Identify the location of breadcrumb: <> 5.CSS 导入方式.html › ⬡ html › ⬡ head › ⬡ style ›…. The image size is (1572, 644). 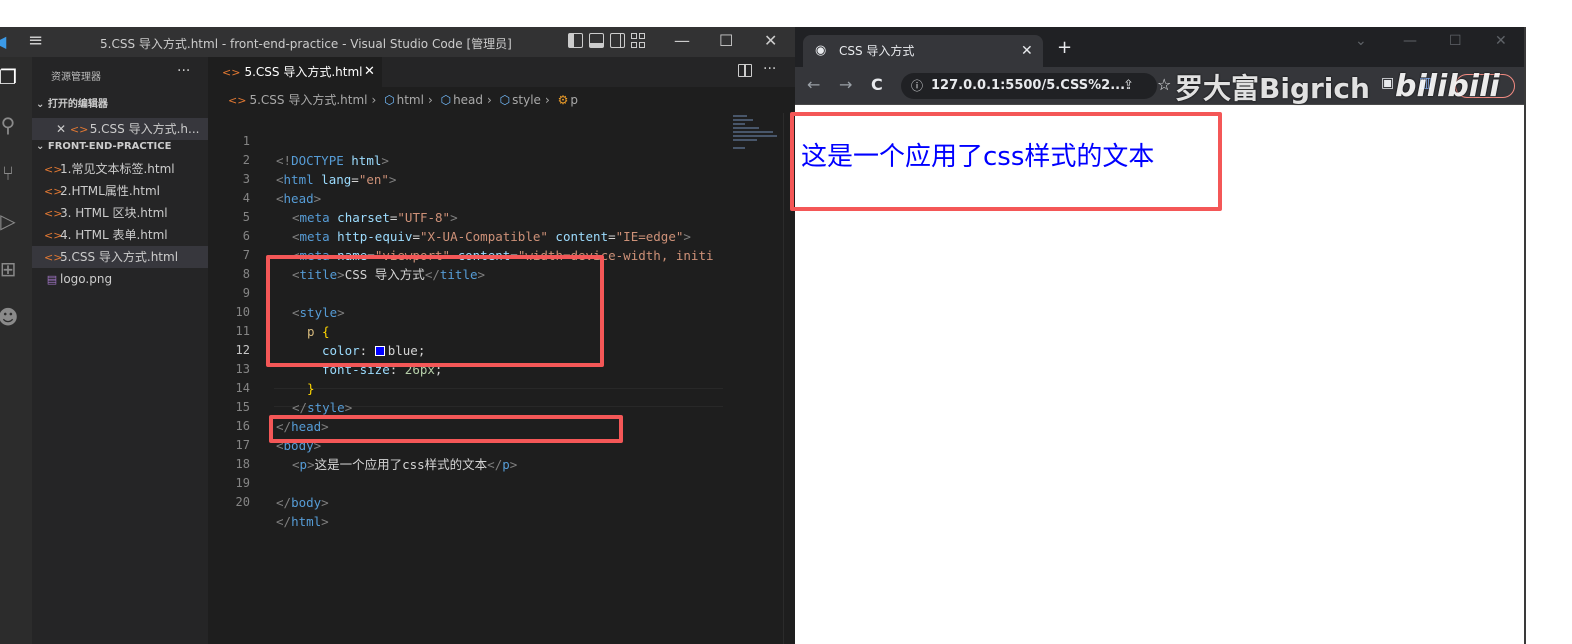
(403, 99).